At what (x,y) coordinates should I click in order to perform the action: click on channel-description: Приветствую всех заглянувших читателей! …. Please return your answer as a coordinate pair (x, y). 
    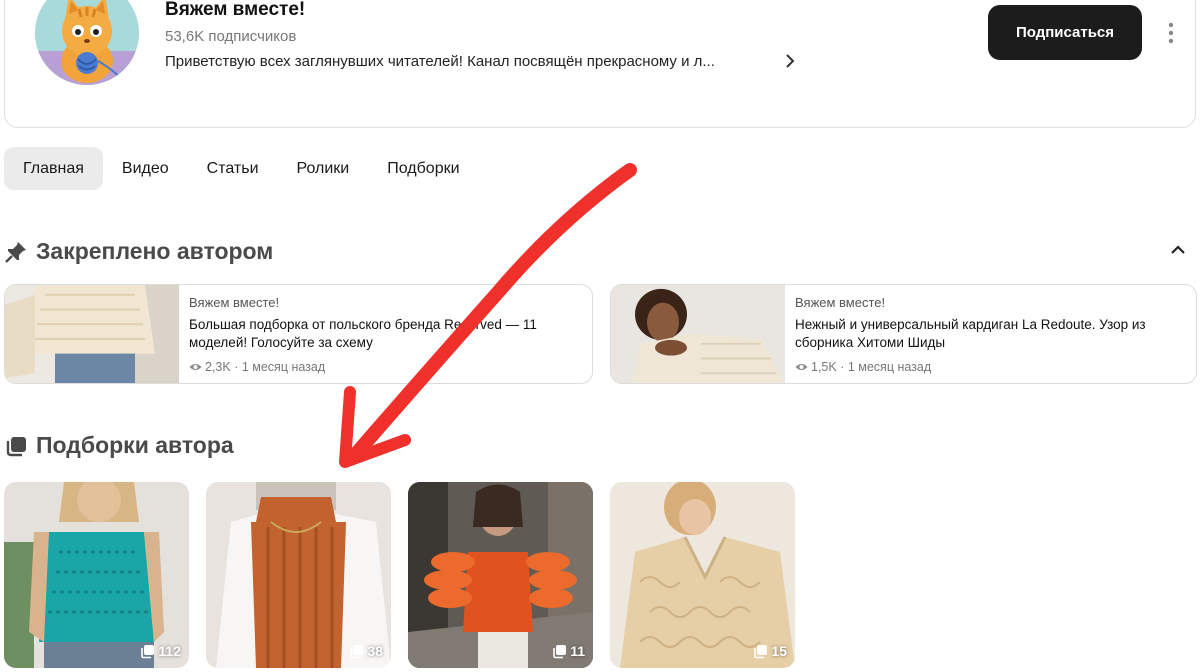
    Looking at the image, I should click on (440, 61).